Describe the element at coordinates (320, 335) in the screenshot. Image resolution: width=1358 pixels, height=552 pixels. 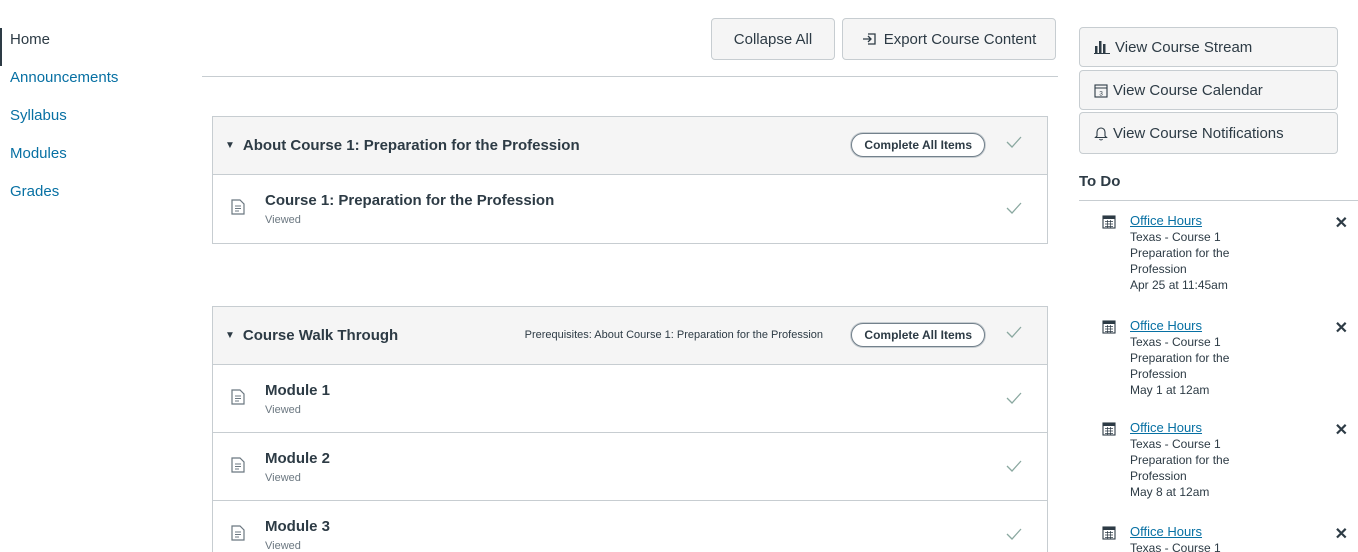
I see `module-title: Course Walk Through` at that location.